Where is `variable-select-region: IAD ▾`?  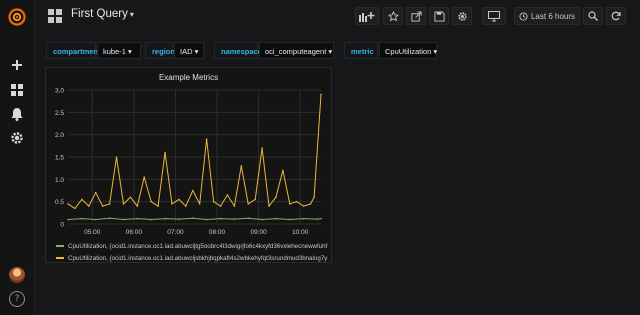 variable-select-region: IAD ▾ is located at coordinates (189, 50).